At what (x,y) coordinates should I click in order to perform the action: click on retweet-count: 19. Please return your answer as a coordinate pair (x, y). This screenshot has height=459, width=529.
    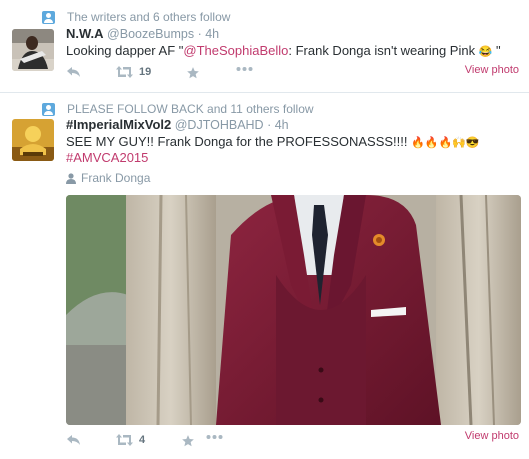
    Looking at the image, I should click on (145, 72).